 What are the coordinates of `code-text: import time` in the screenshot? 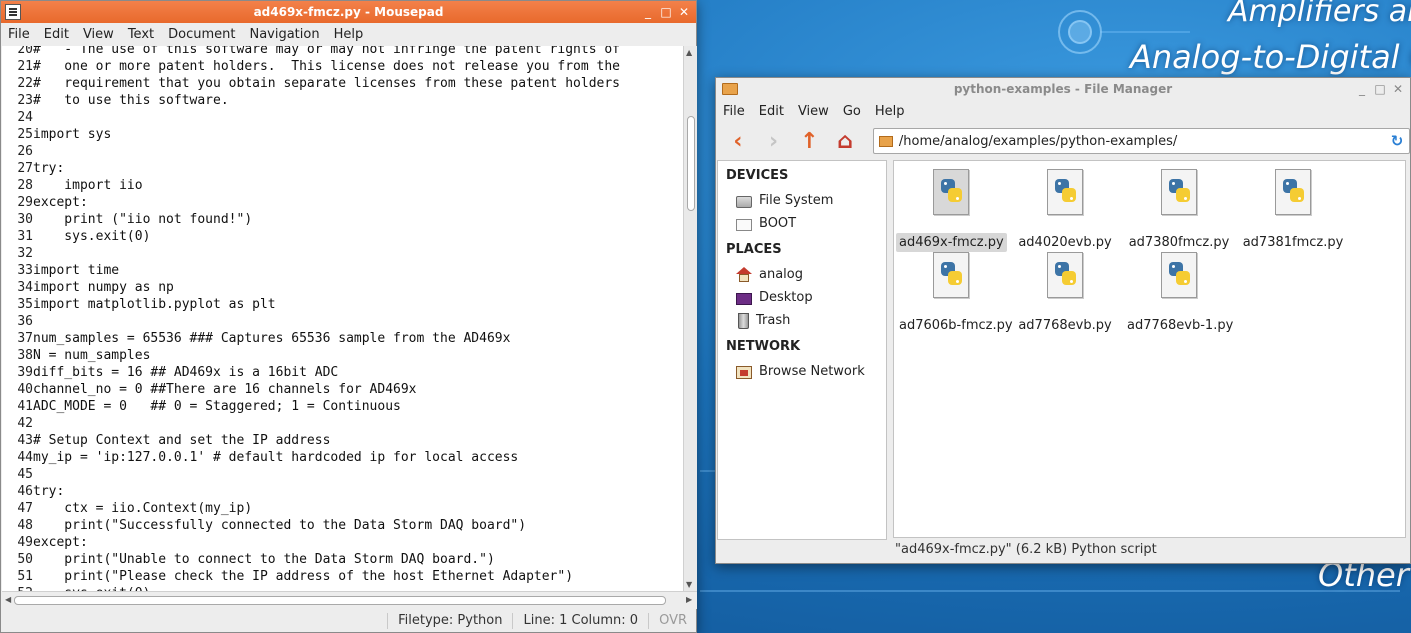 It's located at (76, 270).